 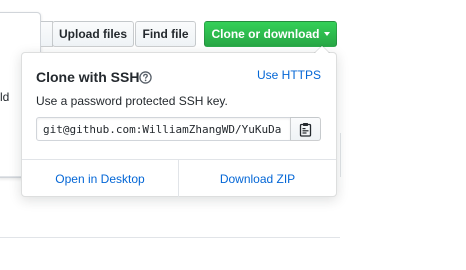 I want to click on open-in-desktop-link: Open in Desktop, so click(x=100, y=178).